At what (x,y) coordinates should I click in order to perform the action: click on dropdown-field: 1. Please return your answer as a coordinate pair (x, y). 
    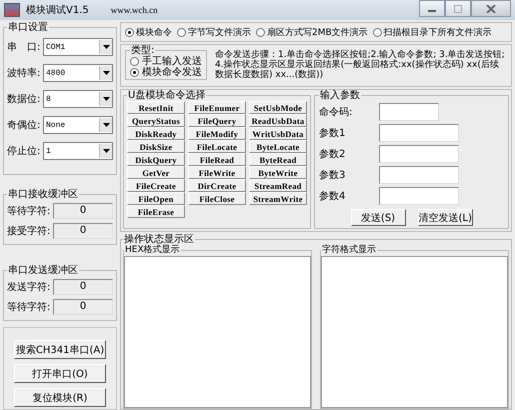
    Looking at the image, I should click on (78, 151).